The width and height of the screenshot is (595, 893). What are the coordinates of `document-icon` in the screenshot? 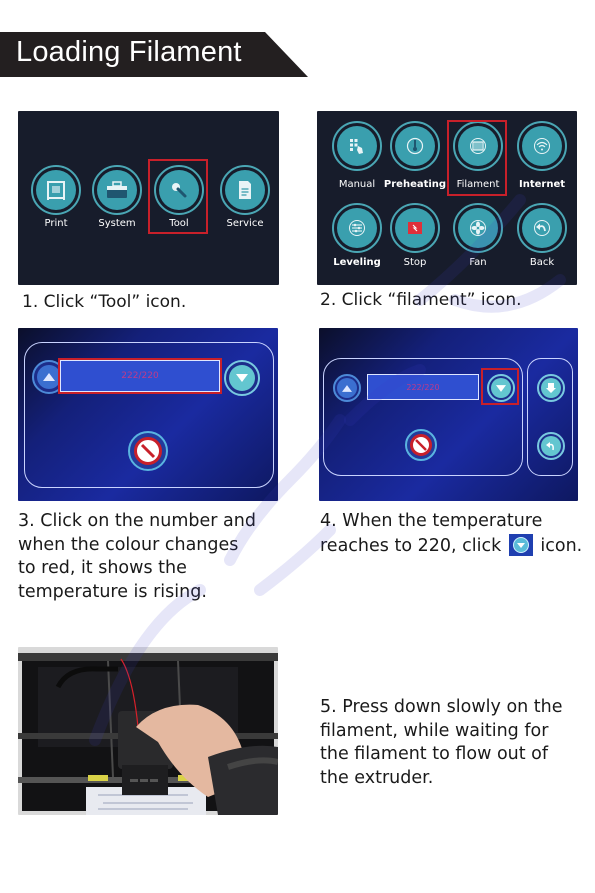 It's located at (245, 190).